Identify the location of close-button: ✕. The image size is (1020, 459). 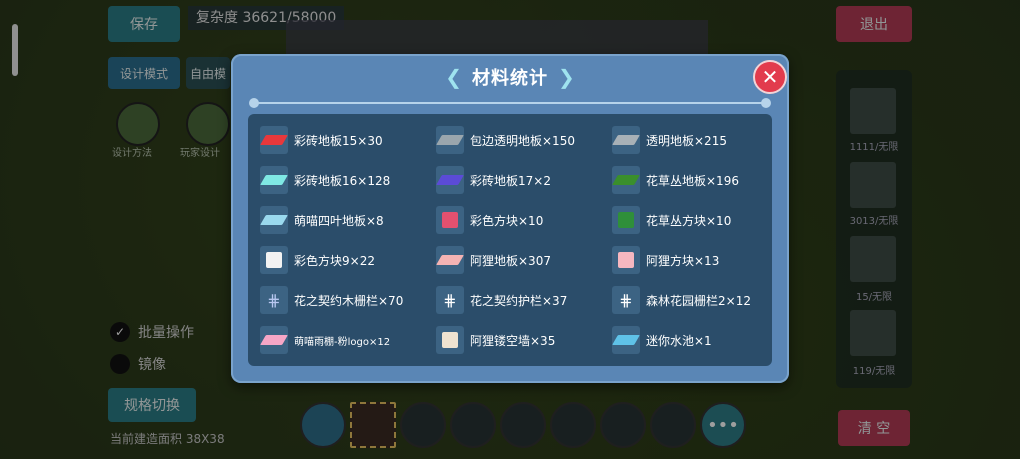
(770, 77).